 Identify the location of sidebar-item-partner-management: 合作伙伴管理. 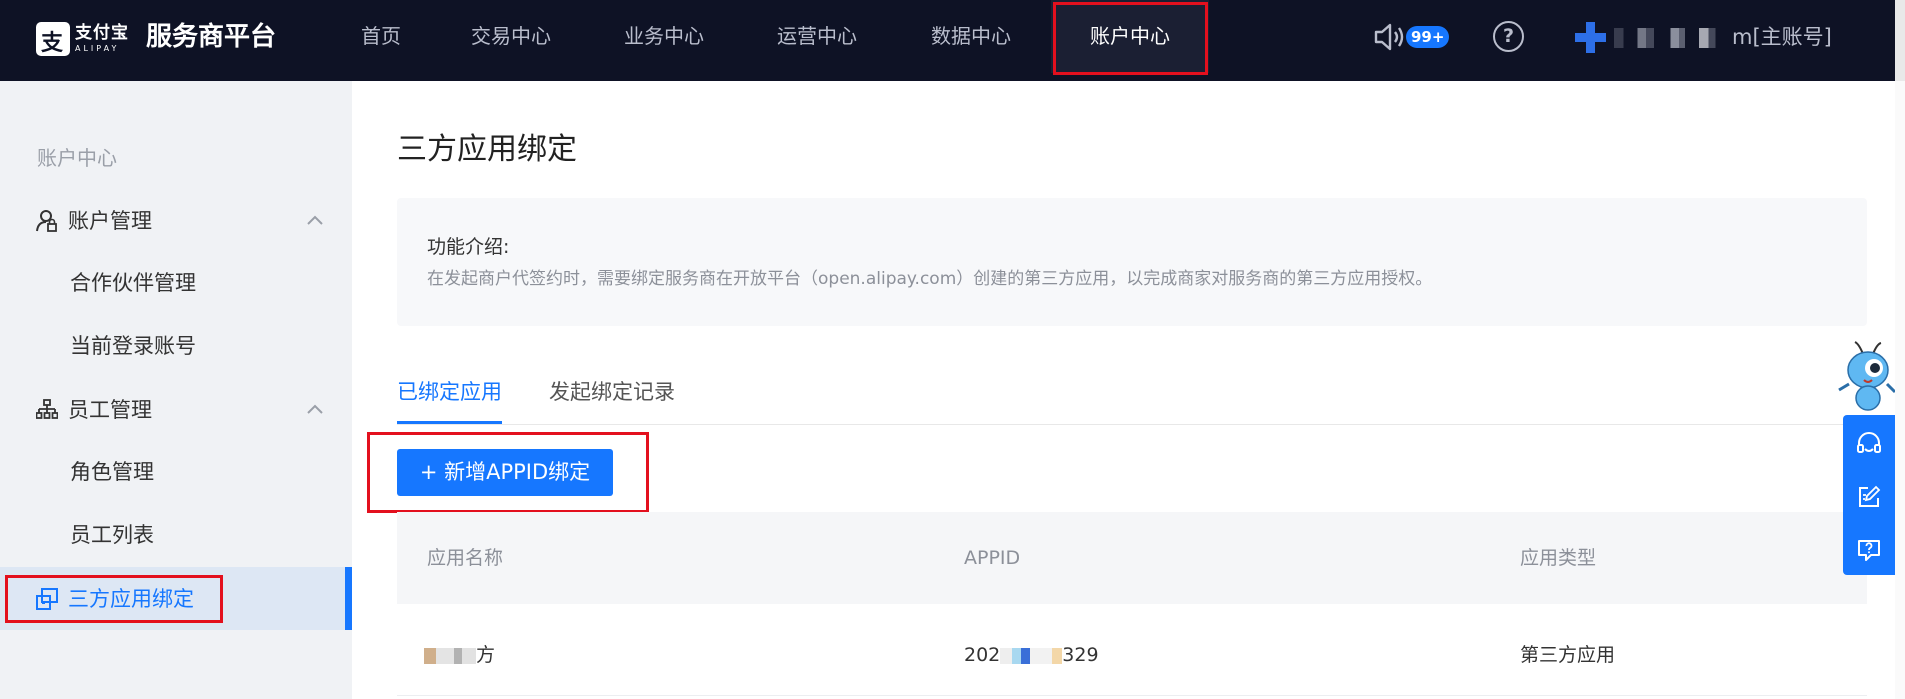
(133, 283).